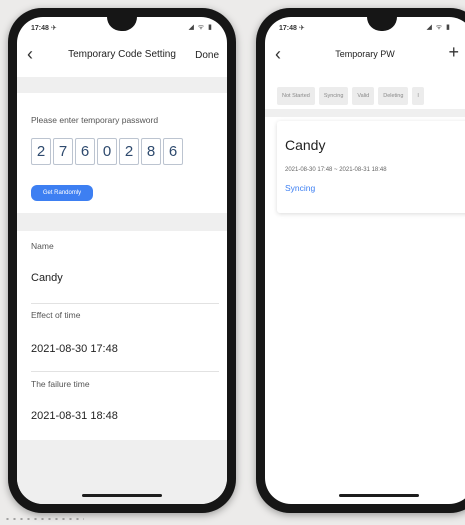 The width and height of the screenshot is (465, 525). Describe the element at coordinates (47, 278) in the screenshot. I see `name-field: Candy` at that location.